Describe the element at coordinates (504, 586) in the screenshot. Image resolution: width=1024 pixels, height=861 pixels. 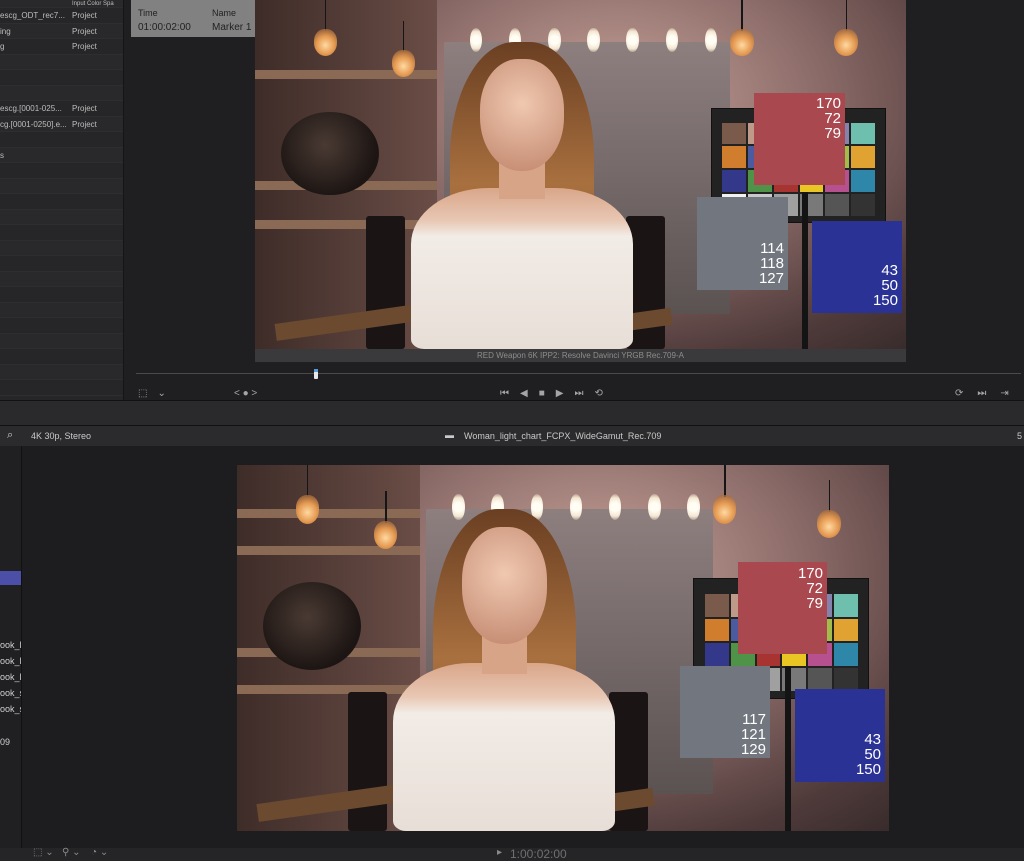
I see `woman-face` at that location.